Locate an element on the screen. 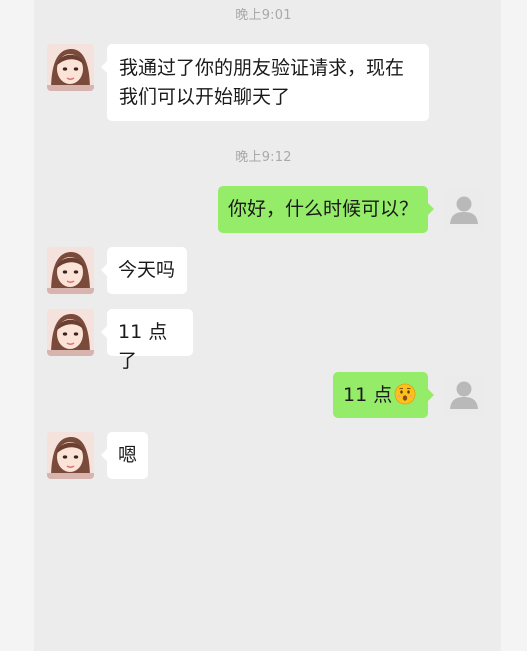  message-text: 11 点了 is located at coordinates (143, 346).